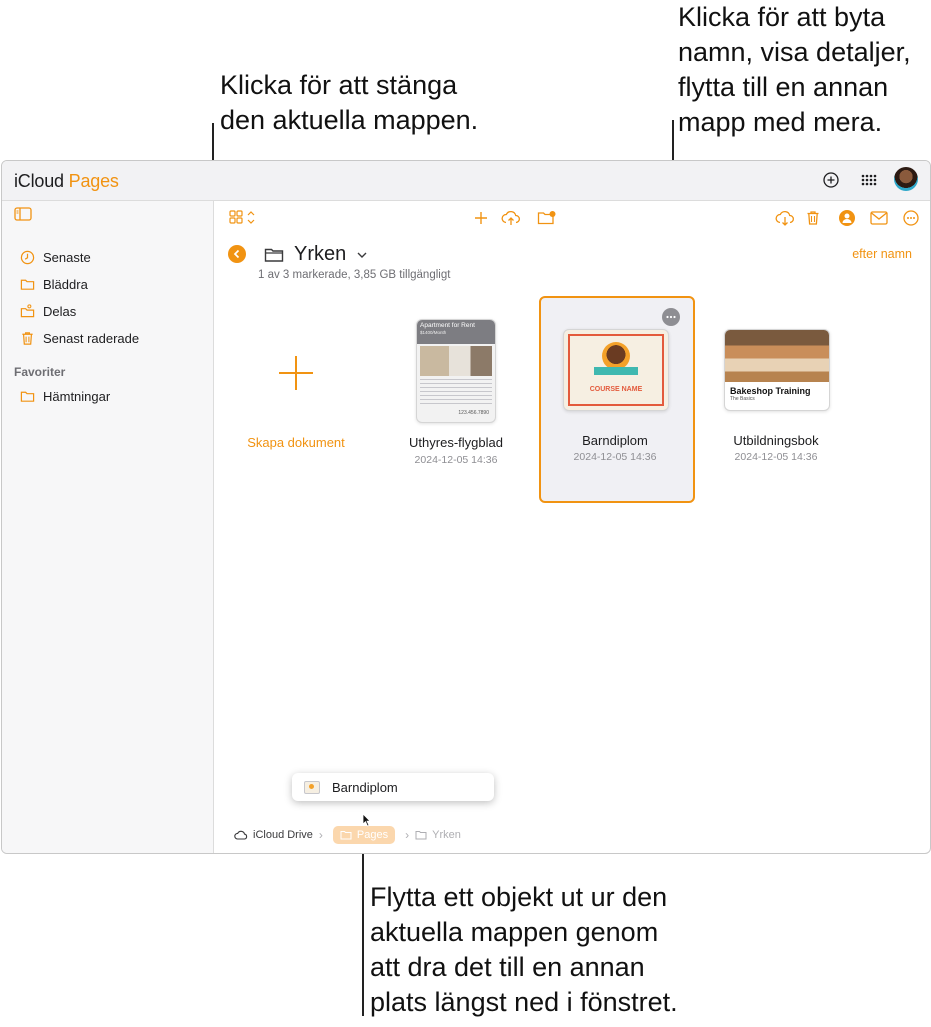 The height and width of the screenshot is (1027, 931). What do you see at coordinates (241, 835) in the screenshot?
I see `cloud-icon` at bounding box center [241, 835].